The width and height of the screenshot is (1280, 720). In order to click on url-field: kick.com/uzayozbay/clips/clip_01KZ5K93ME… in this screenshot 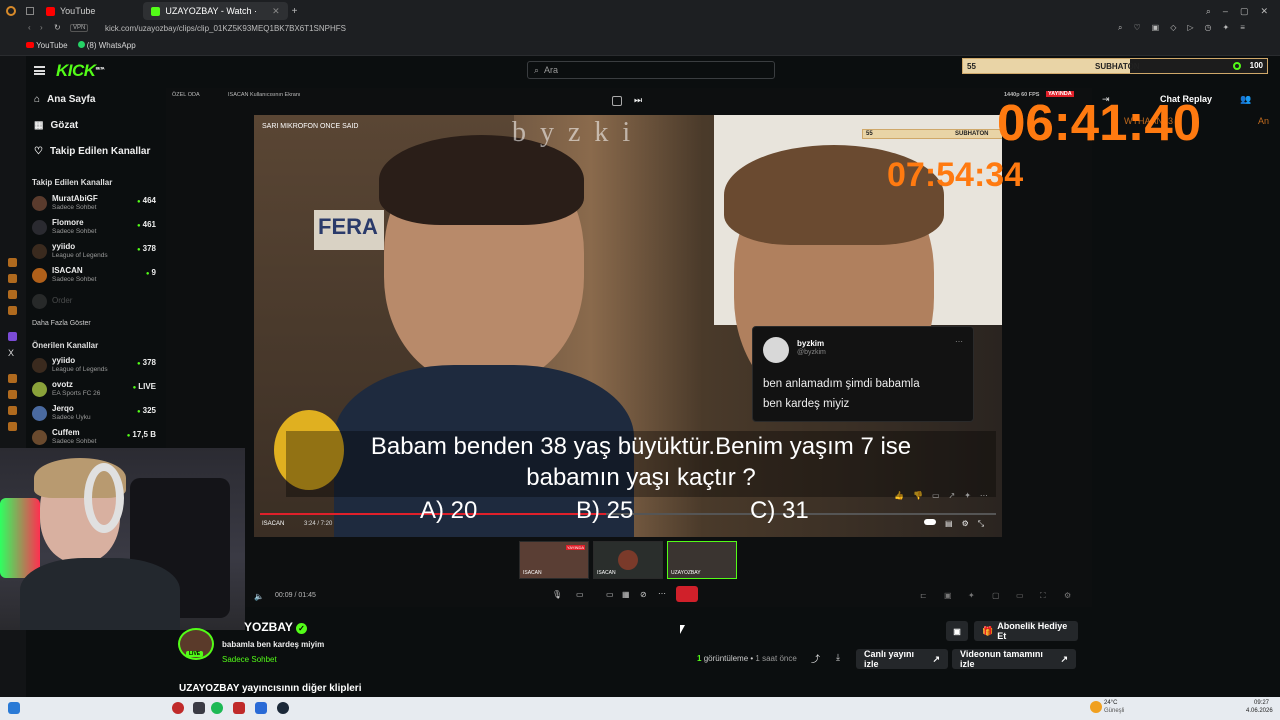, I will do `click(225, 28)`.